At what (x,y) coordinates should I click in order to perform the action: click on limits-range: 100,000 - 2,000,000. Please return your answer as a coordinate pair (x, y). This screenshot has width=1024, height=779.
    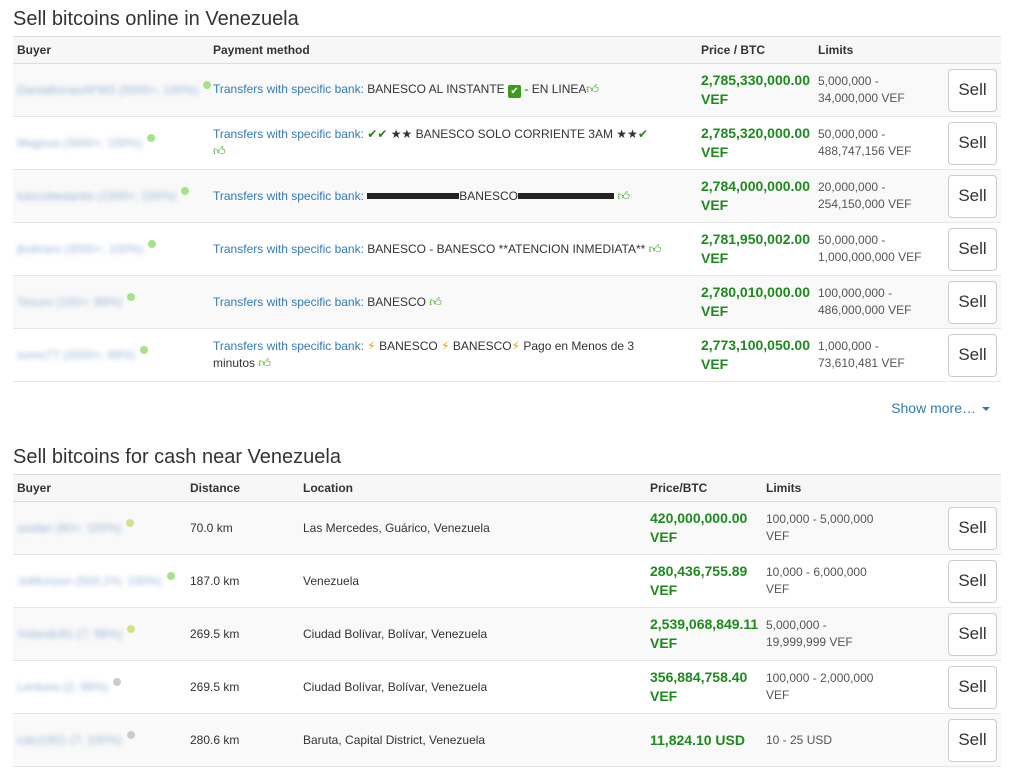
    Looking at the image, I should click on (820, 678).